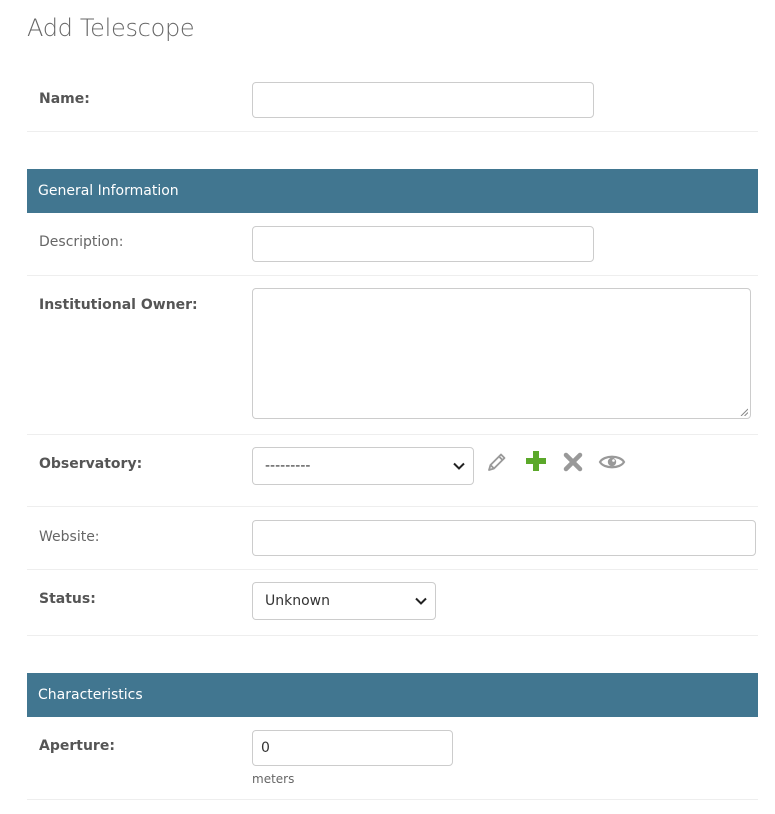 The width and height of the screenshot is (775, 814). I want to click on aperture-help-text: meters, so click(273, 779).